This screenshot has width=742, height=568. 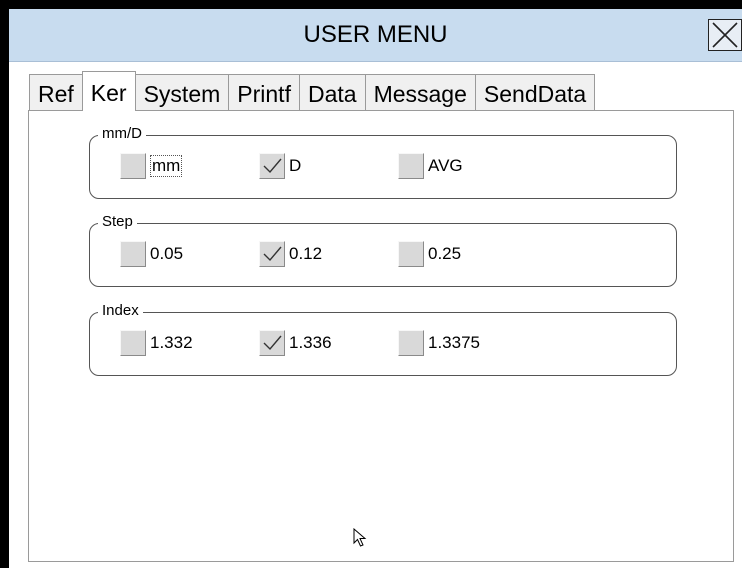 I want to click on index-group: Index 1.332 1.336 1.3375, so click(x=383, y=338).